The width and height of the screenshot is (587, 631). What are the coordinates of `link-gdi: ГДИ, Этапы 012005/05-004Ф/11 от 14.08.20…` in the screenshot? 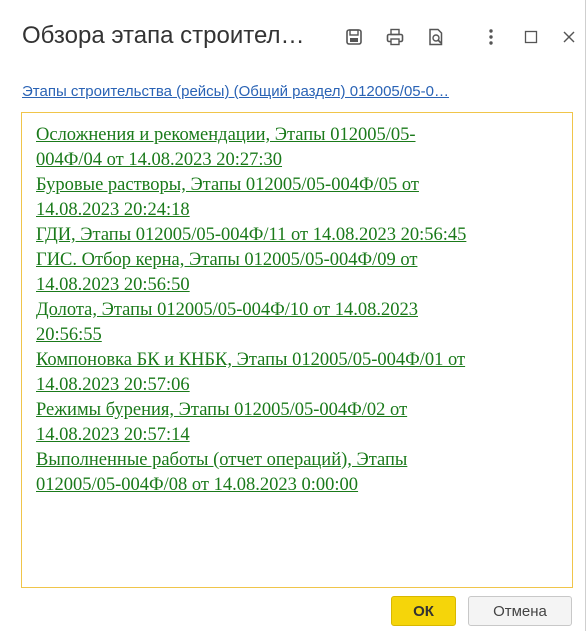 It's located at (301, 235).